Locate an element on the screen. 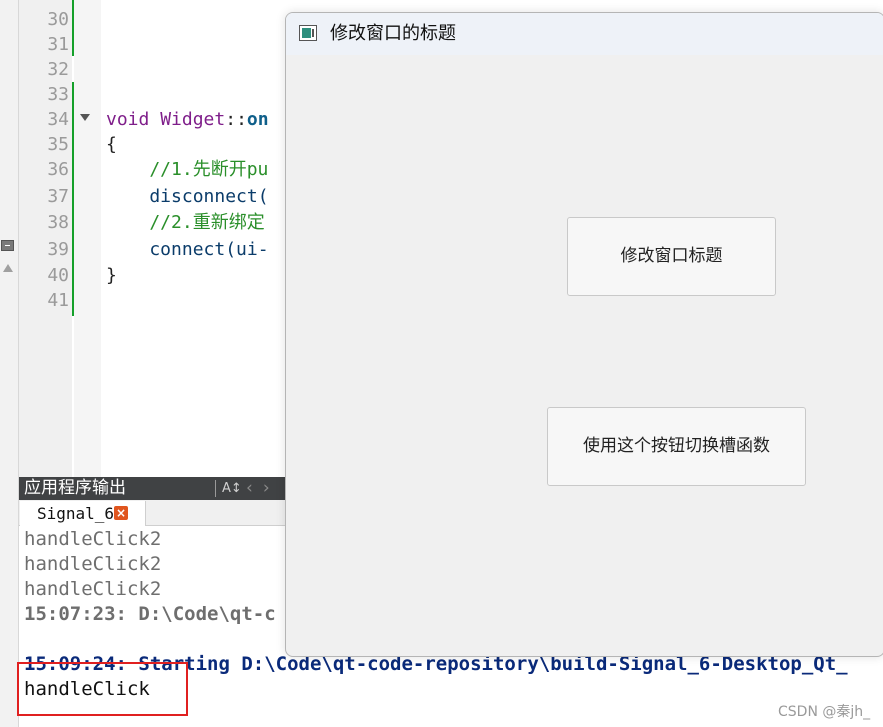 The height and width of the screenshot is (727, 883). window-title: 修改窗口的标题 is located at coordinates (393, 33).